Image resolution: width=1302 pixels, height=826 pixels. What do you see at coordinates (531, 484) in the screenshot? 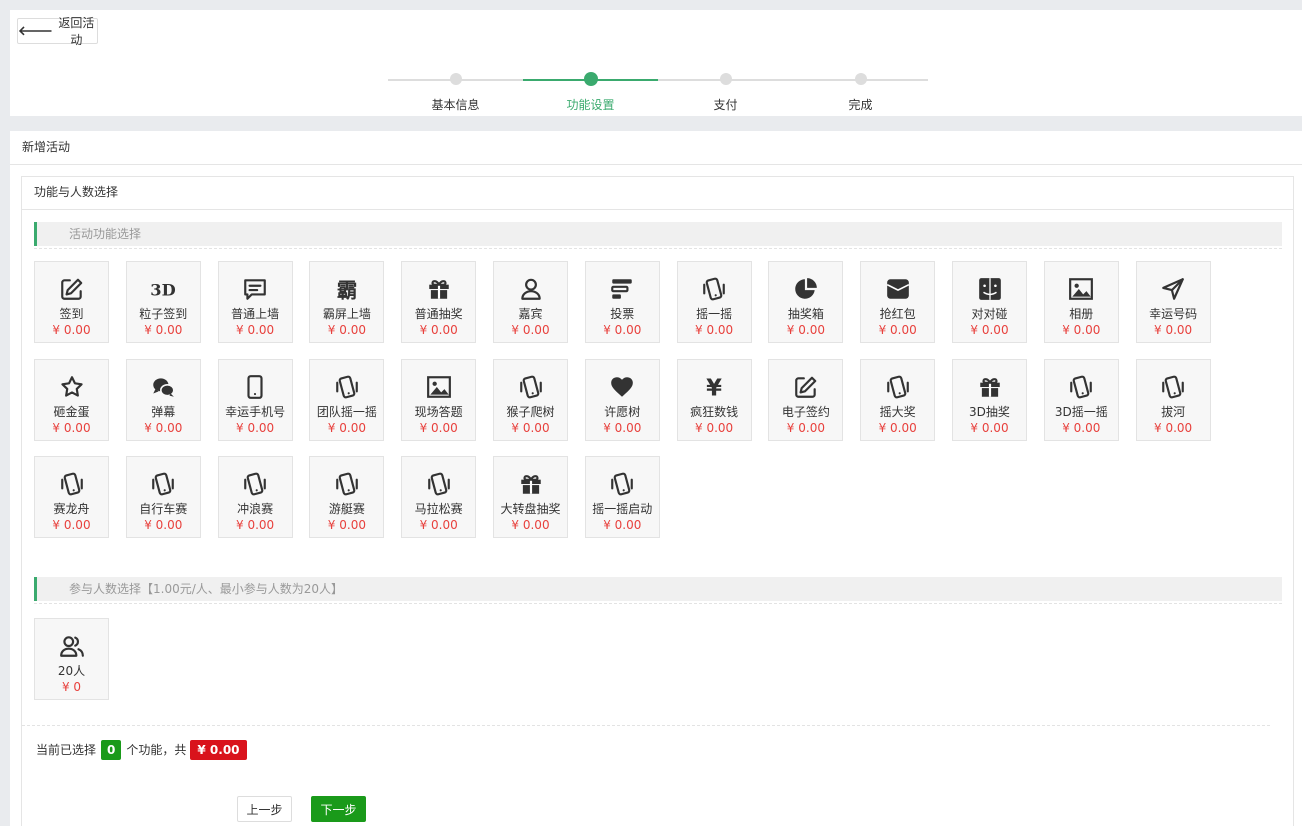
I see `gift-icon` at bounding box center [531, 484].